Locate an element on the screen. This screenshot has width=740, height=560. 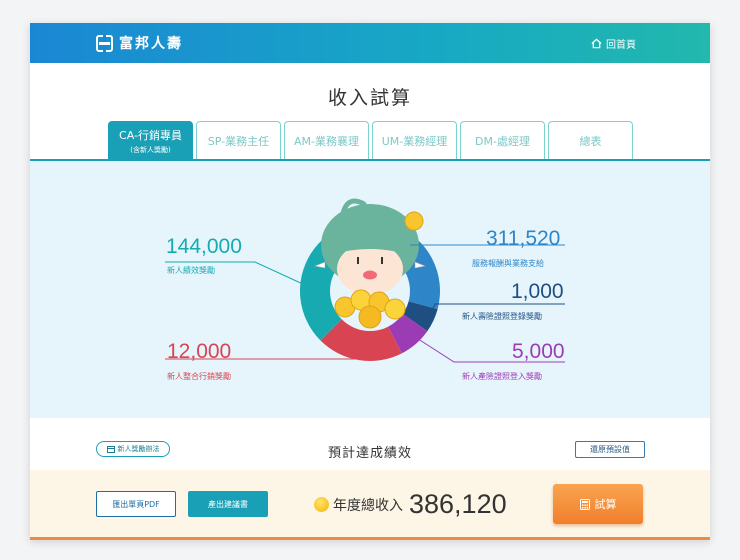
footer-bar: 匯出單頁PDF 產出建議書 年度總收入 386,120 試算 is located at coordinates (370, 505).